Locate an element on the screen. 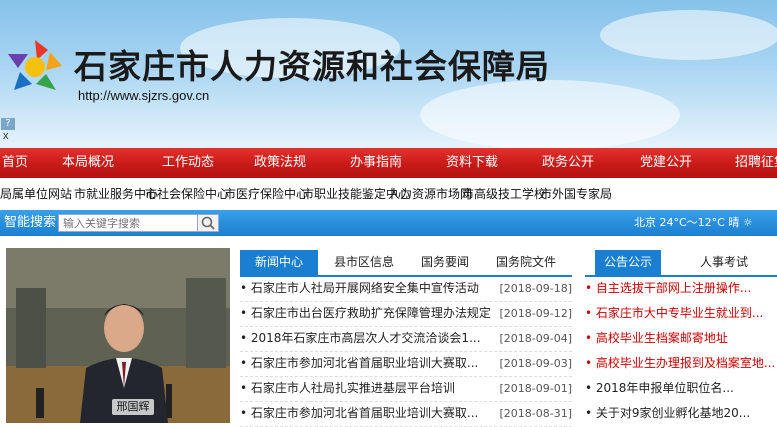 Image resolution: width=777 pixels, height=427 pixels. news-tab: 新闻中心 is located at coordinates (279, 262).